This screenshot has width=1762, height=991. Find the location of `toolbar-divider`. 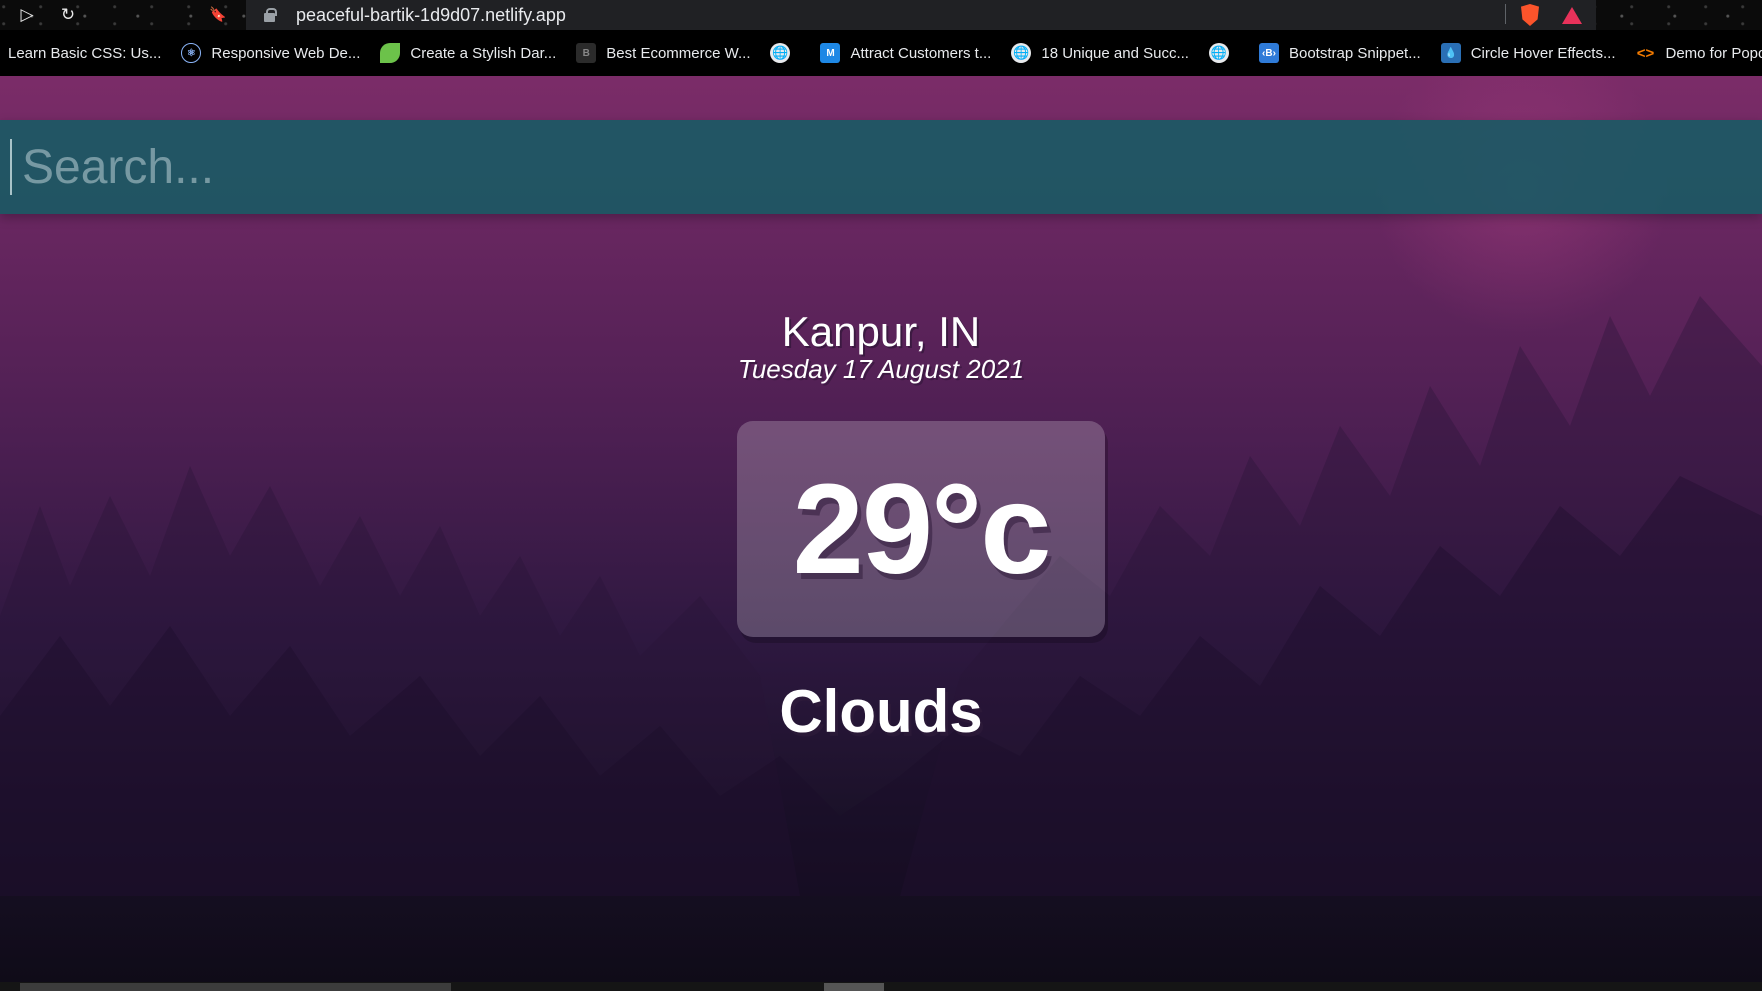

toolbar-divider is located at coordinates (1505, 14).